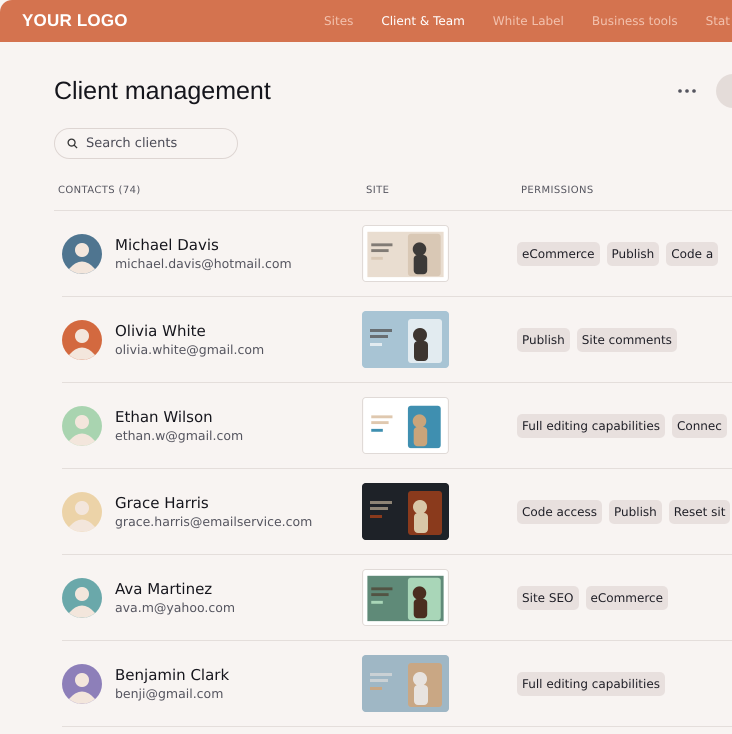  I want to click on contact-name: Benjamin Clark, so click(172, 675).